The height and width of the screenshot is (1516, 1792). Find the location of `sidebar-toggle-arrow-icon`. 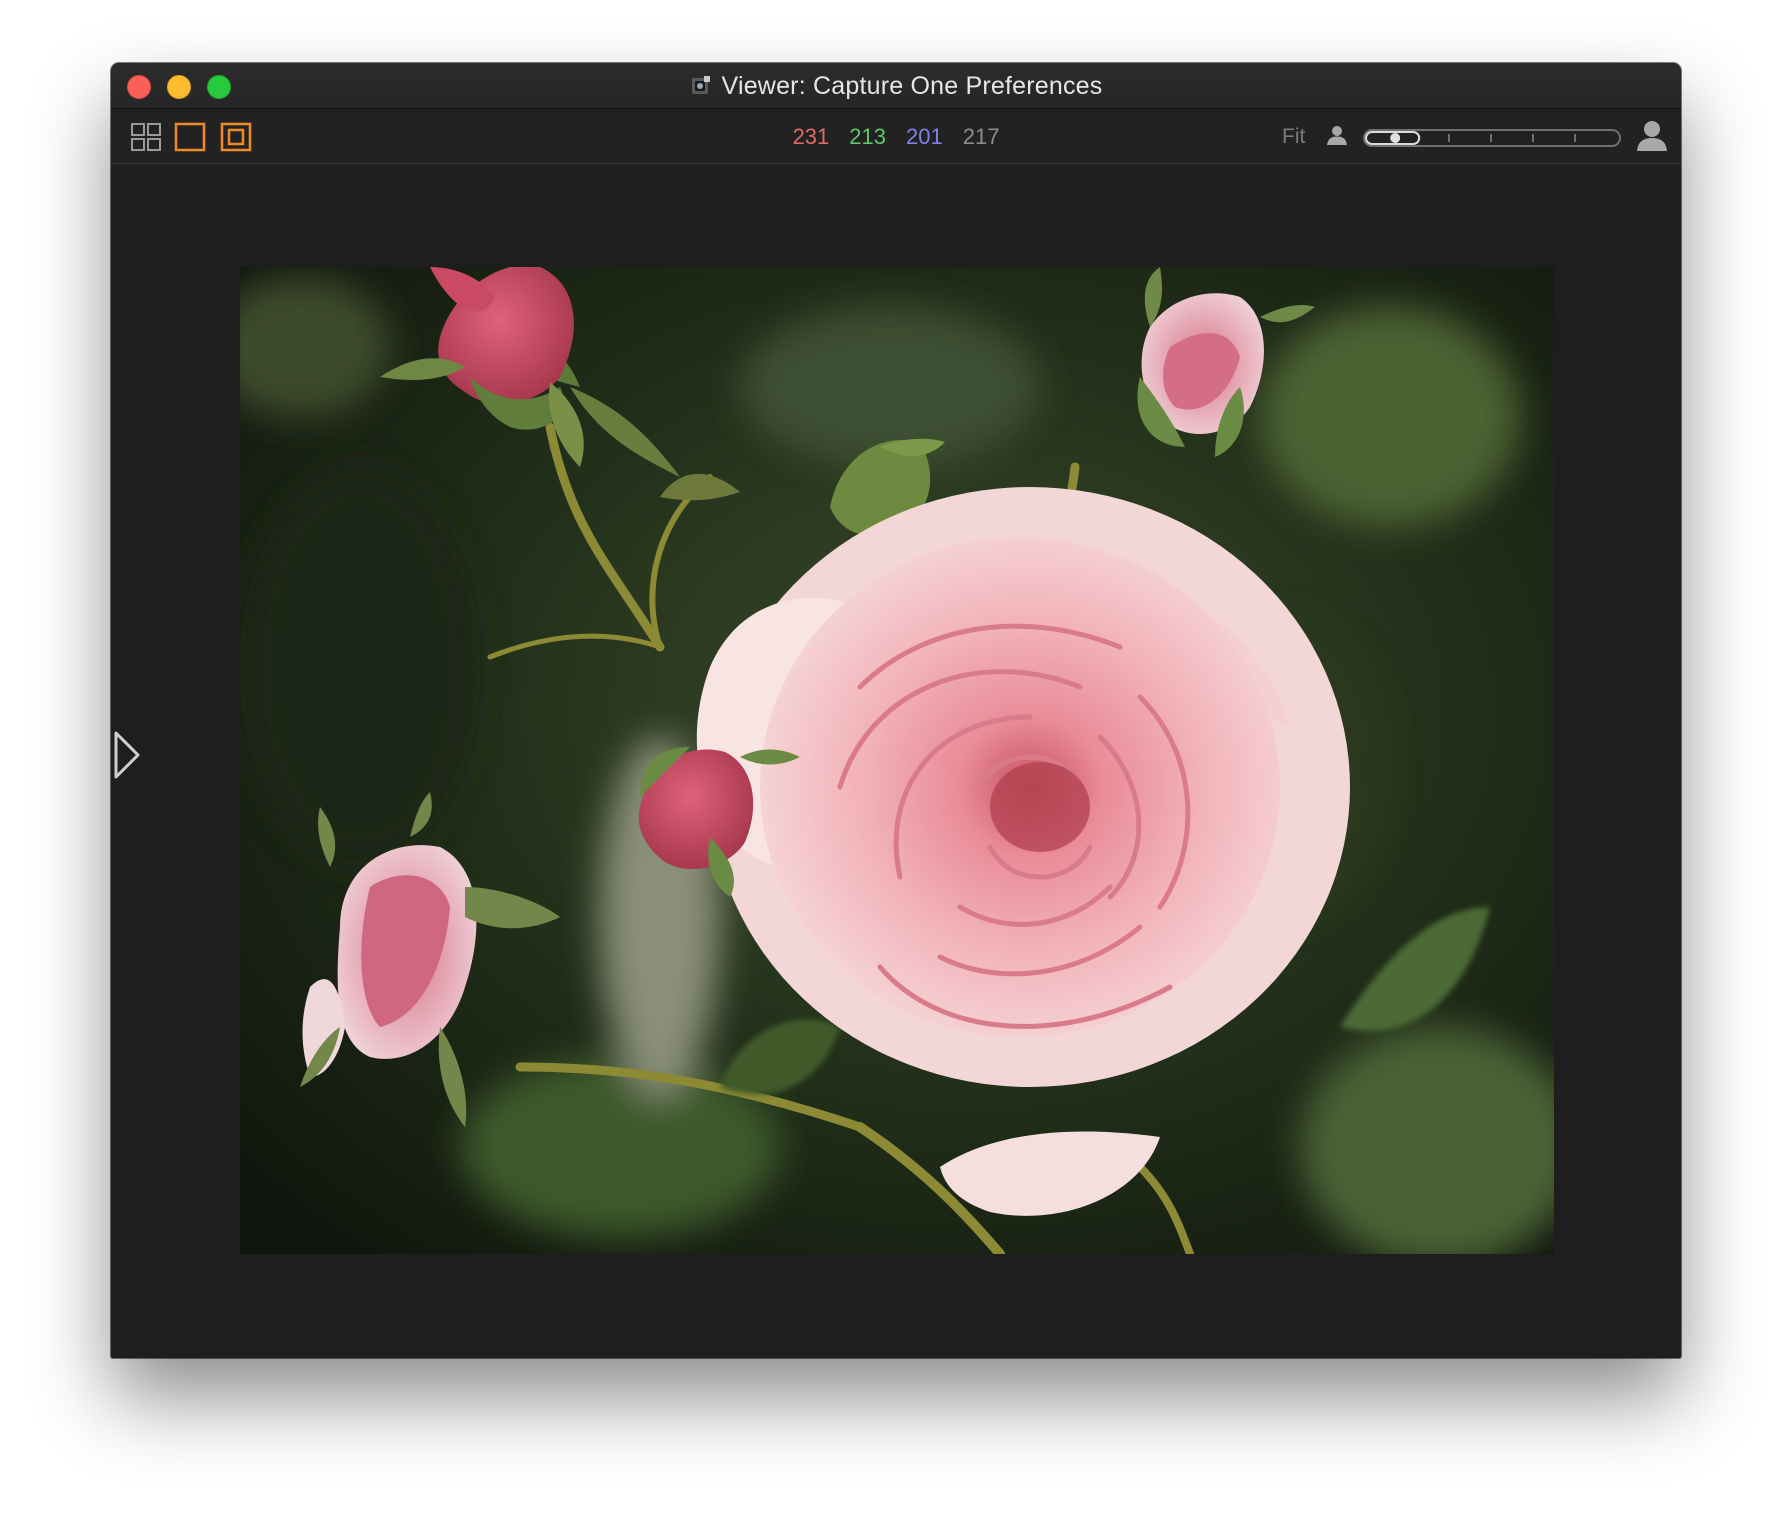

sidebar-toggle-arrow-icon is located at coordinates (127, 755).